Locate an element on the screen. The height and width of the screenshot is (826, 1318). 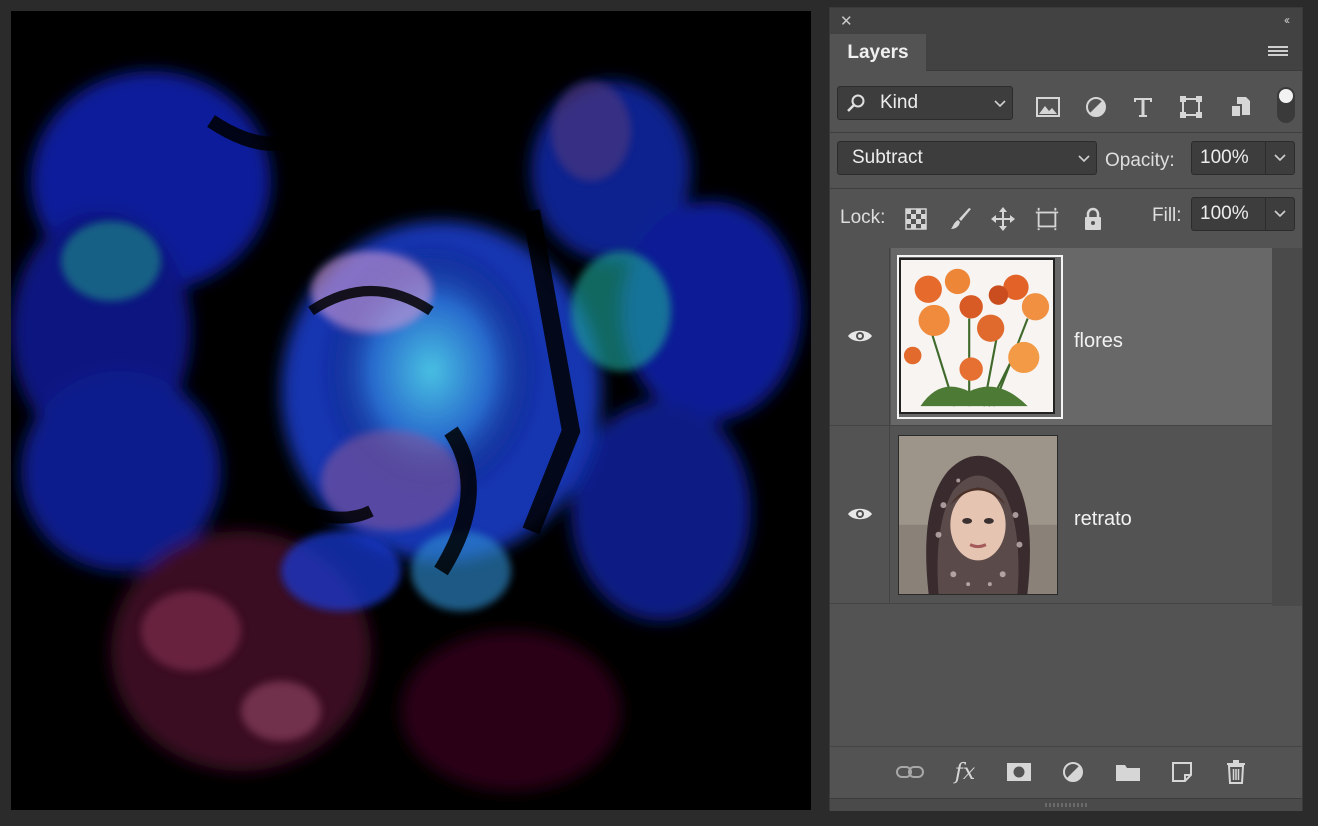
filter-toggle is located at coordinates (1286, 105).